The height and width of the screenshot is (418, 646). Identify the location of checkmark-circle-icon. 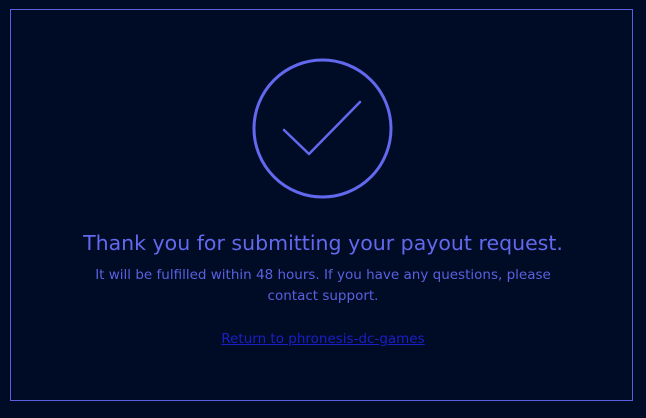
(322, 128).